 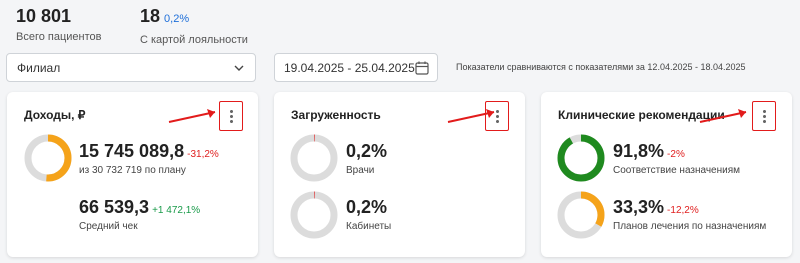 I want to click on card-clinical-menu-button, so click(x=764, y=116).